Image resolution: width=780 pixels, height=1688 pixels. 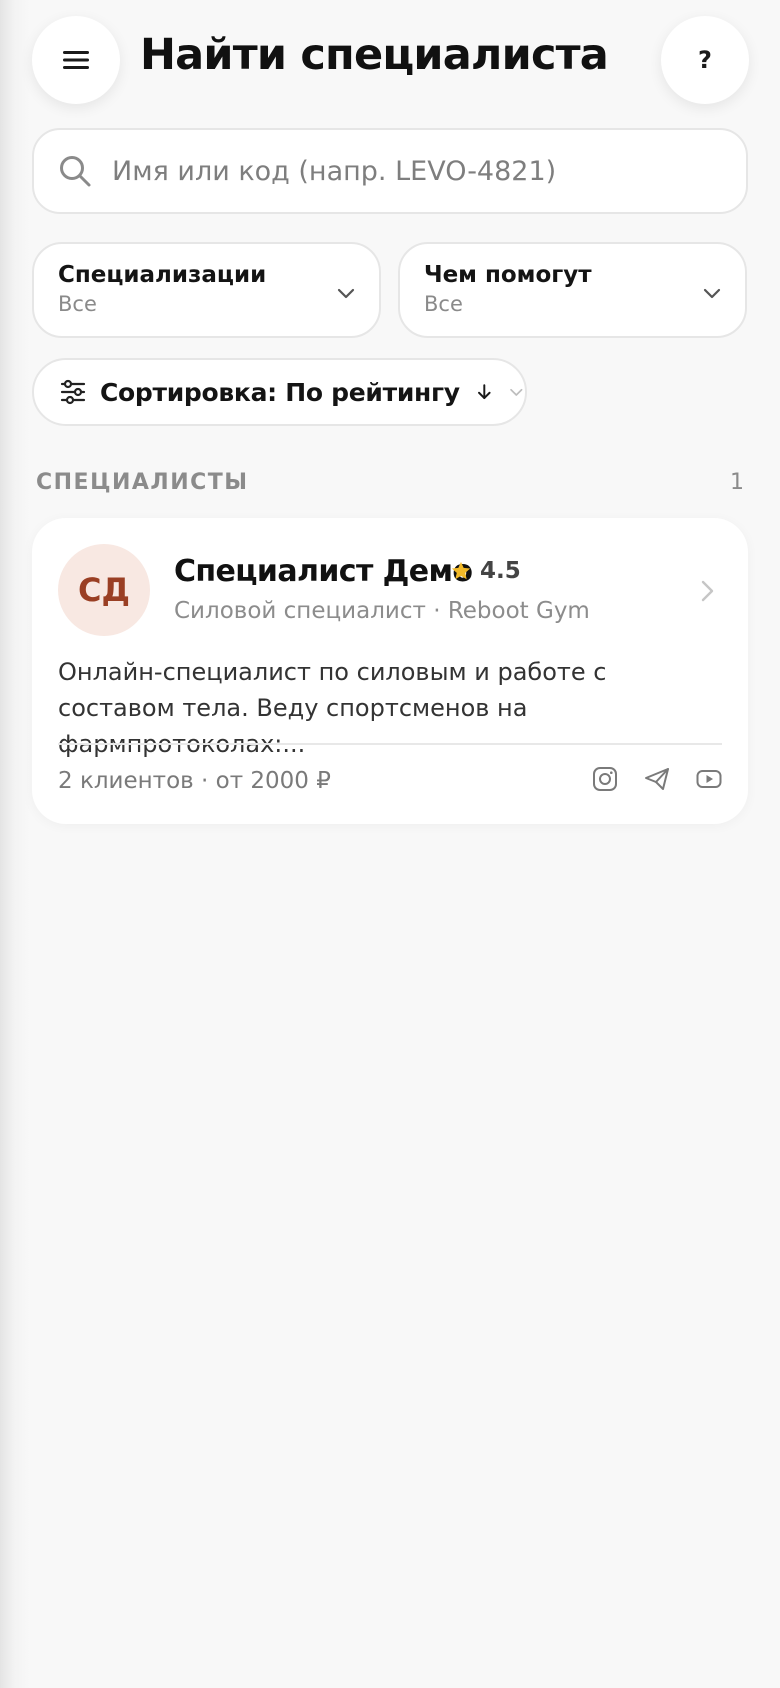 I want to click on sliders-icon, so click(x=73, y=392).